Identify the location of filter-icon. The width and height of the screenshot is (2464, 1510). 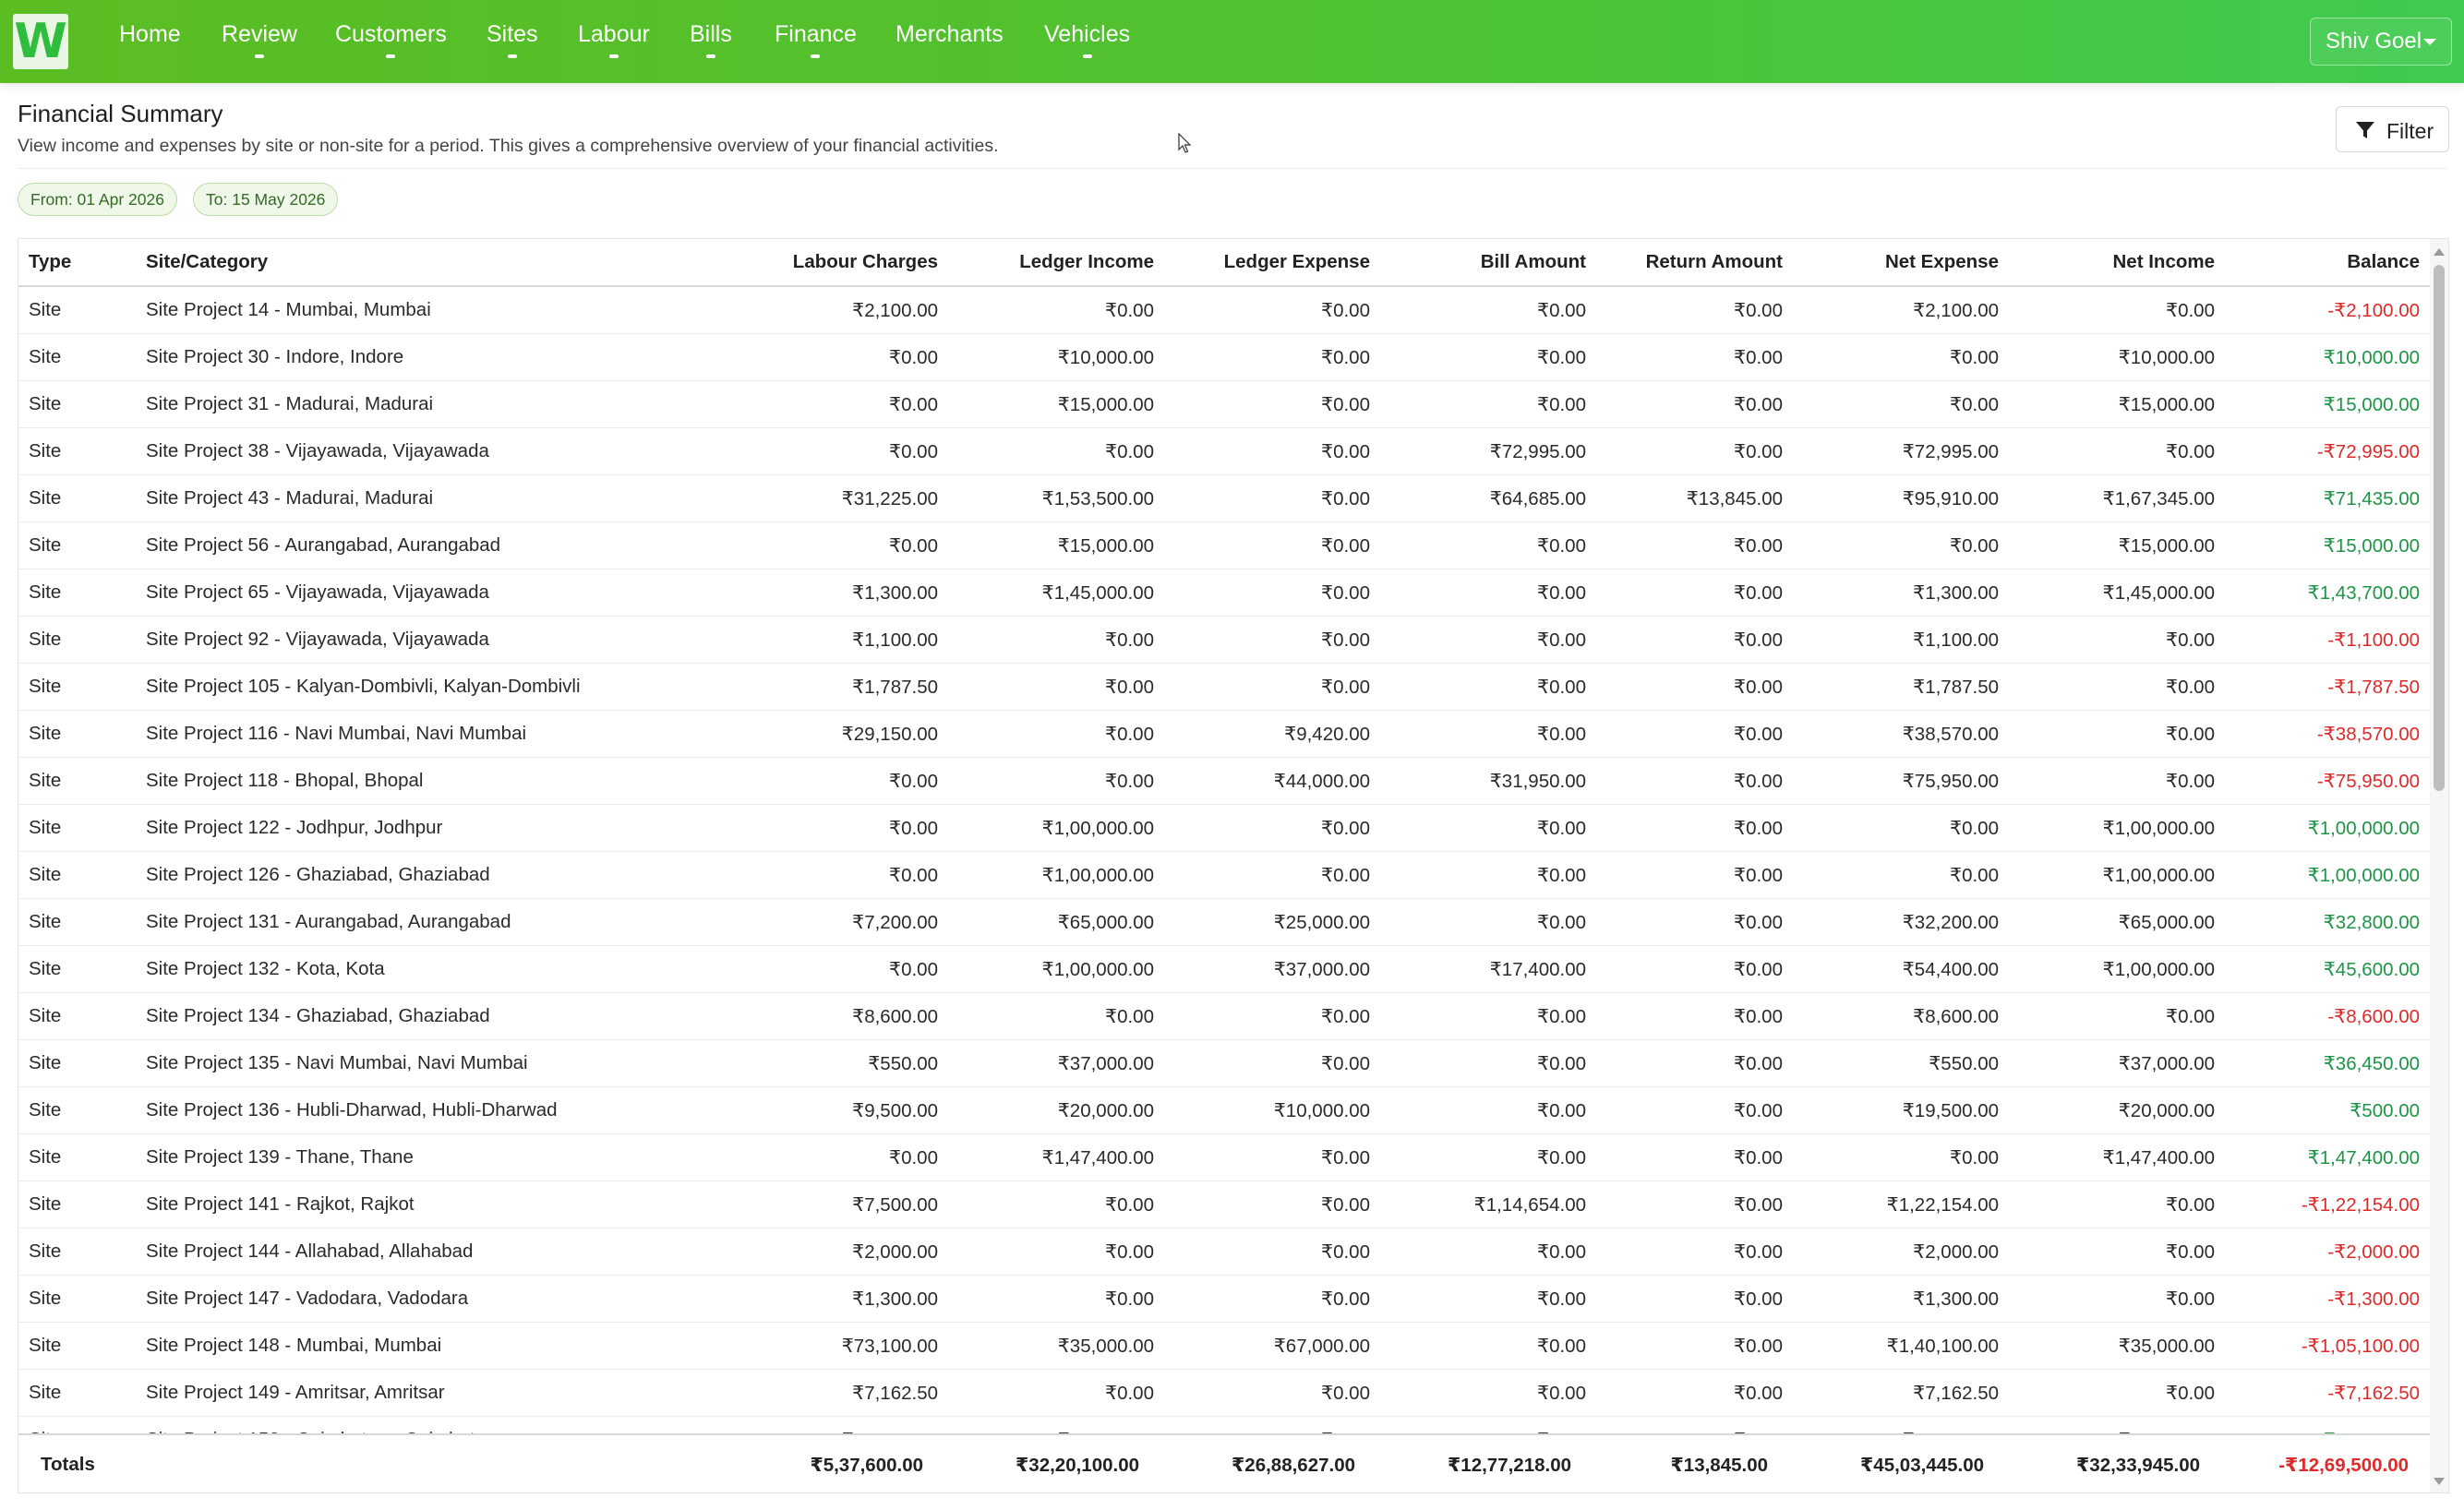
(2365, 130).